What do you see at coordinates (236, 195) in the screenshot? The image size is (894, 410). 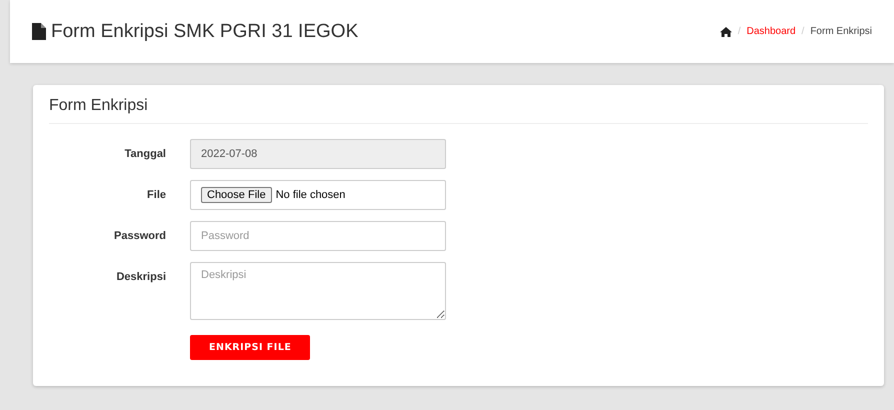 I see `choose-file-button: Choose File` at bounding box center [236, 195].